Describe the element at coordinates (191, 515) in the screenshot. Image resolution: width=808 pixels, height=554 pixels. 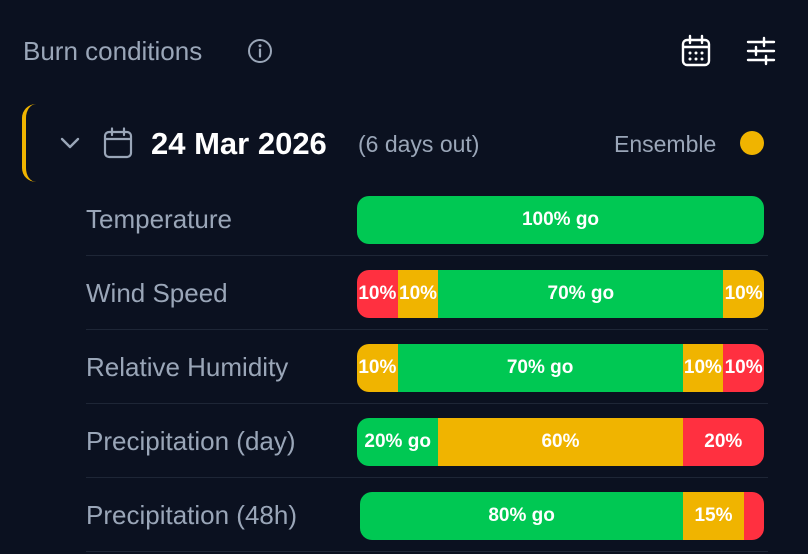
I see `condition-label: Precipitation (48h)` at that location.